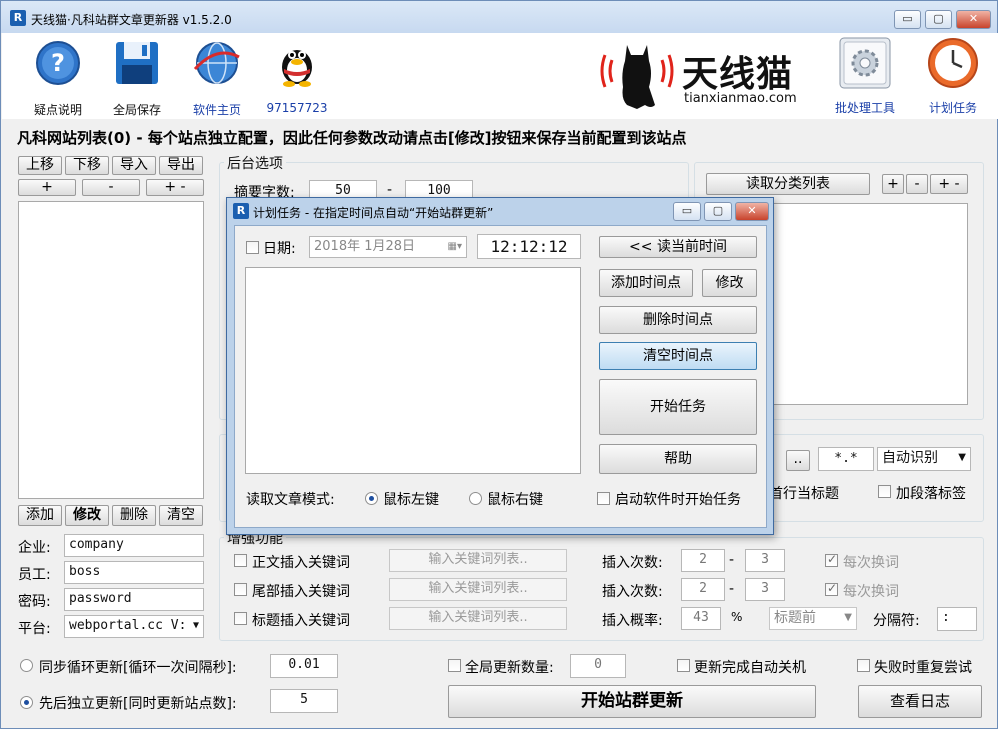  Describe the element at coordinates (138, 668) in the screenshot. I see `sync-update-label: 同步循环更新[循环一次间隔秒]:` at that location.